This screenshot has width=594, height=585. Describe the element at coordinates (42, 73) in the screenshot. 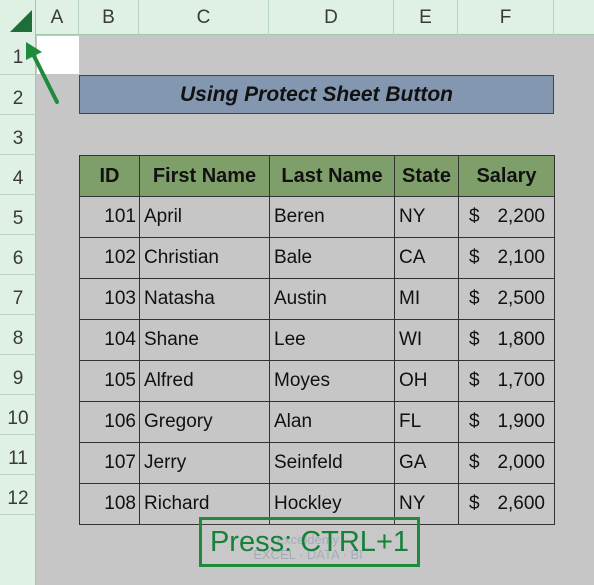

I see `pointer-arrow-icon` at that location.